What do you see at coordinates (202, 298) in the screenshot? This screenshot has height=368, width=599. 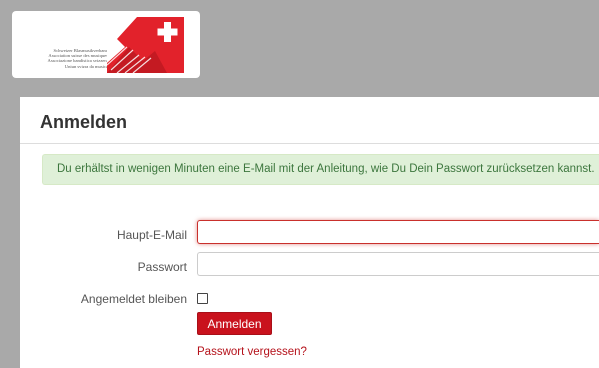 I see `remember-checkbox` at bounding box center [202, 298].